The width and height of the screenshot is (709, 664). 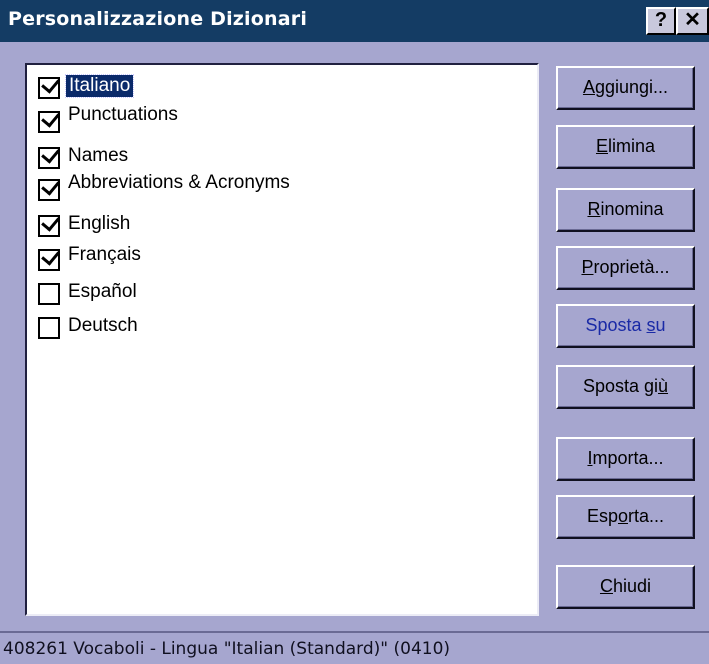 I want to click on rename-button: Rinomina, so click(x=625, y=210).